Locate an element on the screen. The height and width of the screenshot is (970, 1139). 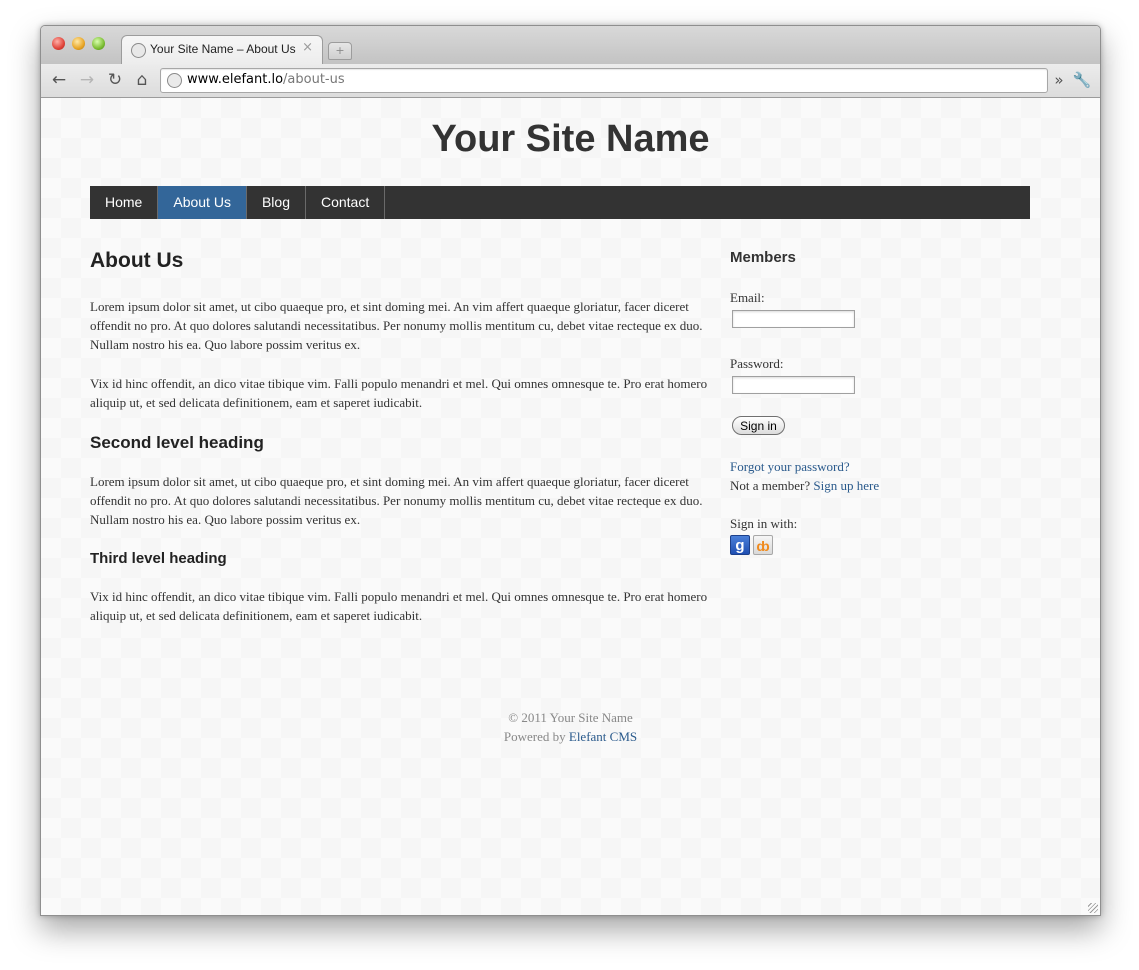
nav-item-home: Home is located at coordinates (124, 202).